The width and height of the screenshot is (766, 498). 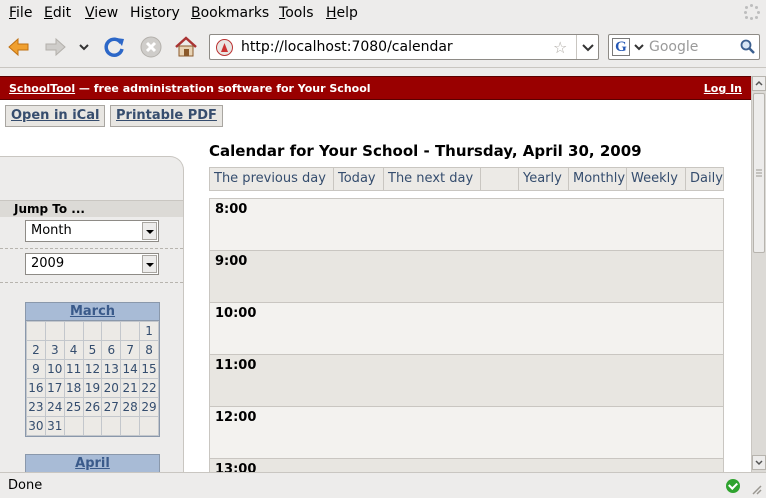 What do you see at coordinates (92, 264) in the screenshot?
I see `year-select: 2009` at bounding box center [92, 264].